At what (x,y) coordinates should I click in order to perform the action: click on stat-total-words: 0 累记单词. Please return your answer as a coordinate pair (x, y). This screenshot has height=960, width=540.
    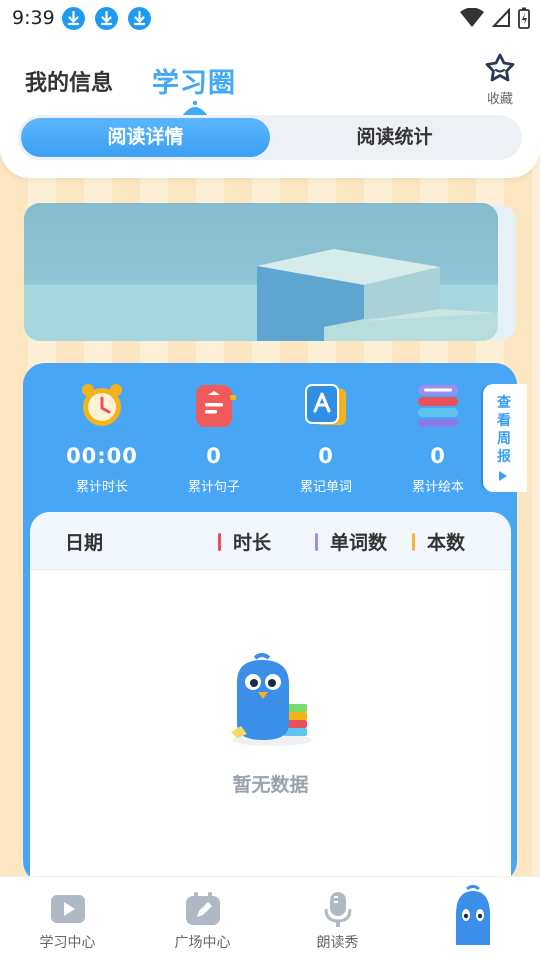
    Looking at the image, I should click on (326, 438).